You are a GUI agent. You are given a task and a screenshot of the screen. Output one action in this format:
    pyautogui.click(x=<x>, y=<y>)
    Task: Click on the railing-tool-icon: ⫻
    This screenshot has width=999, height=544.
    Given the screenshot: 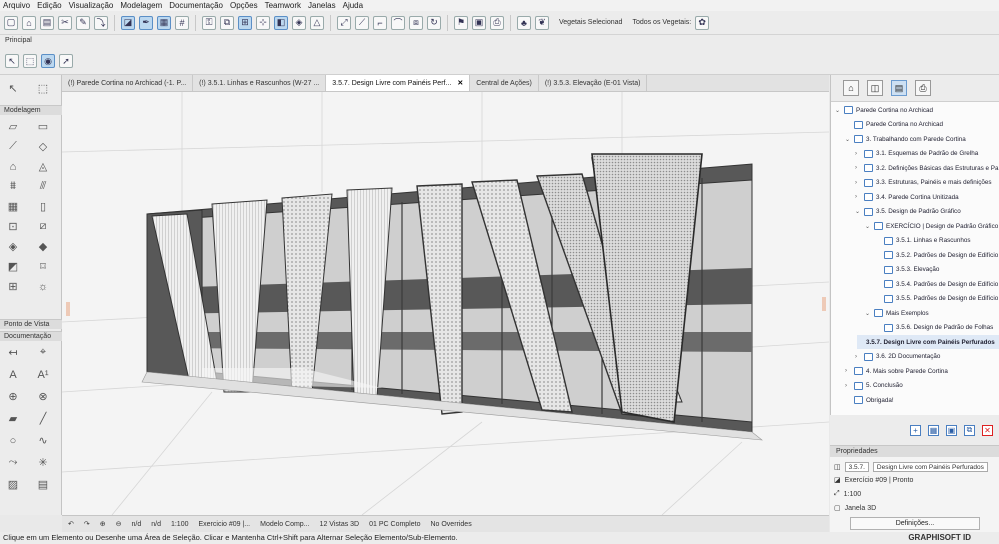 What is the action you would take?
    pyautogui.click(x=43, y=186)
    